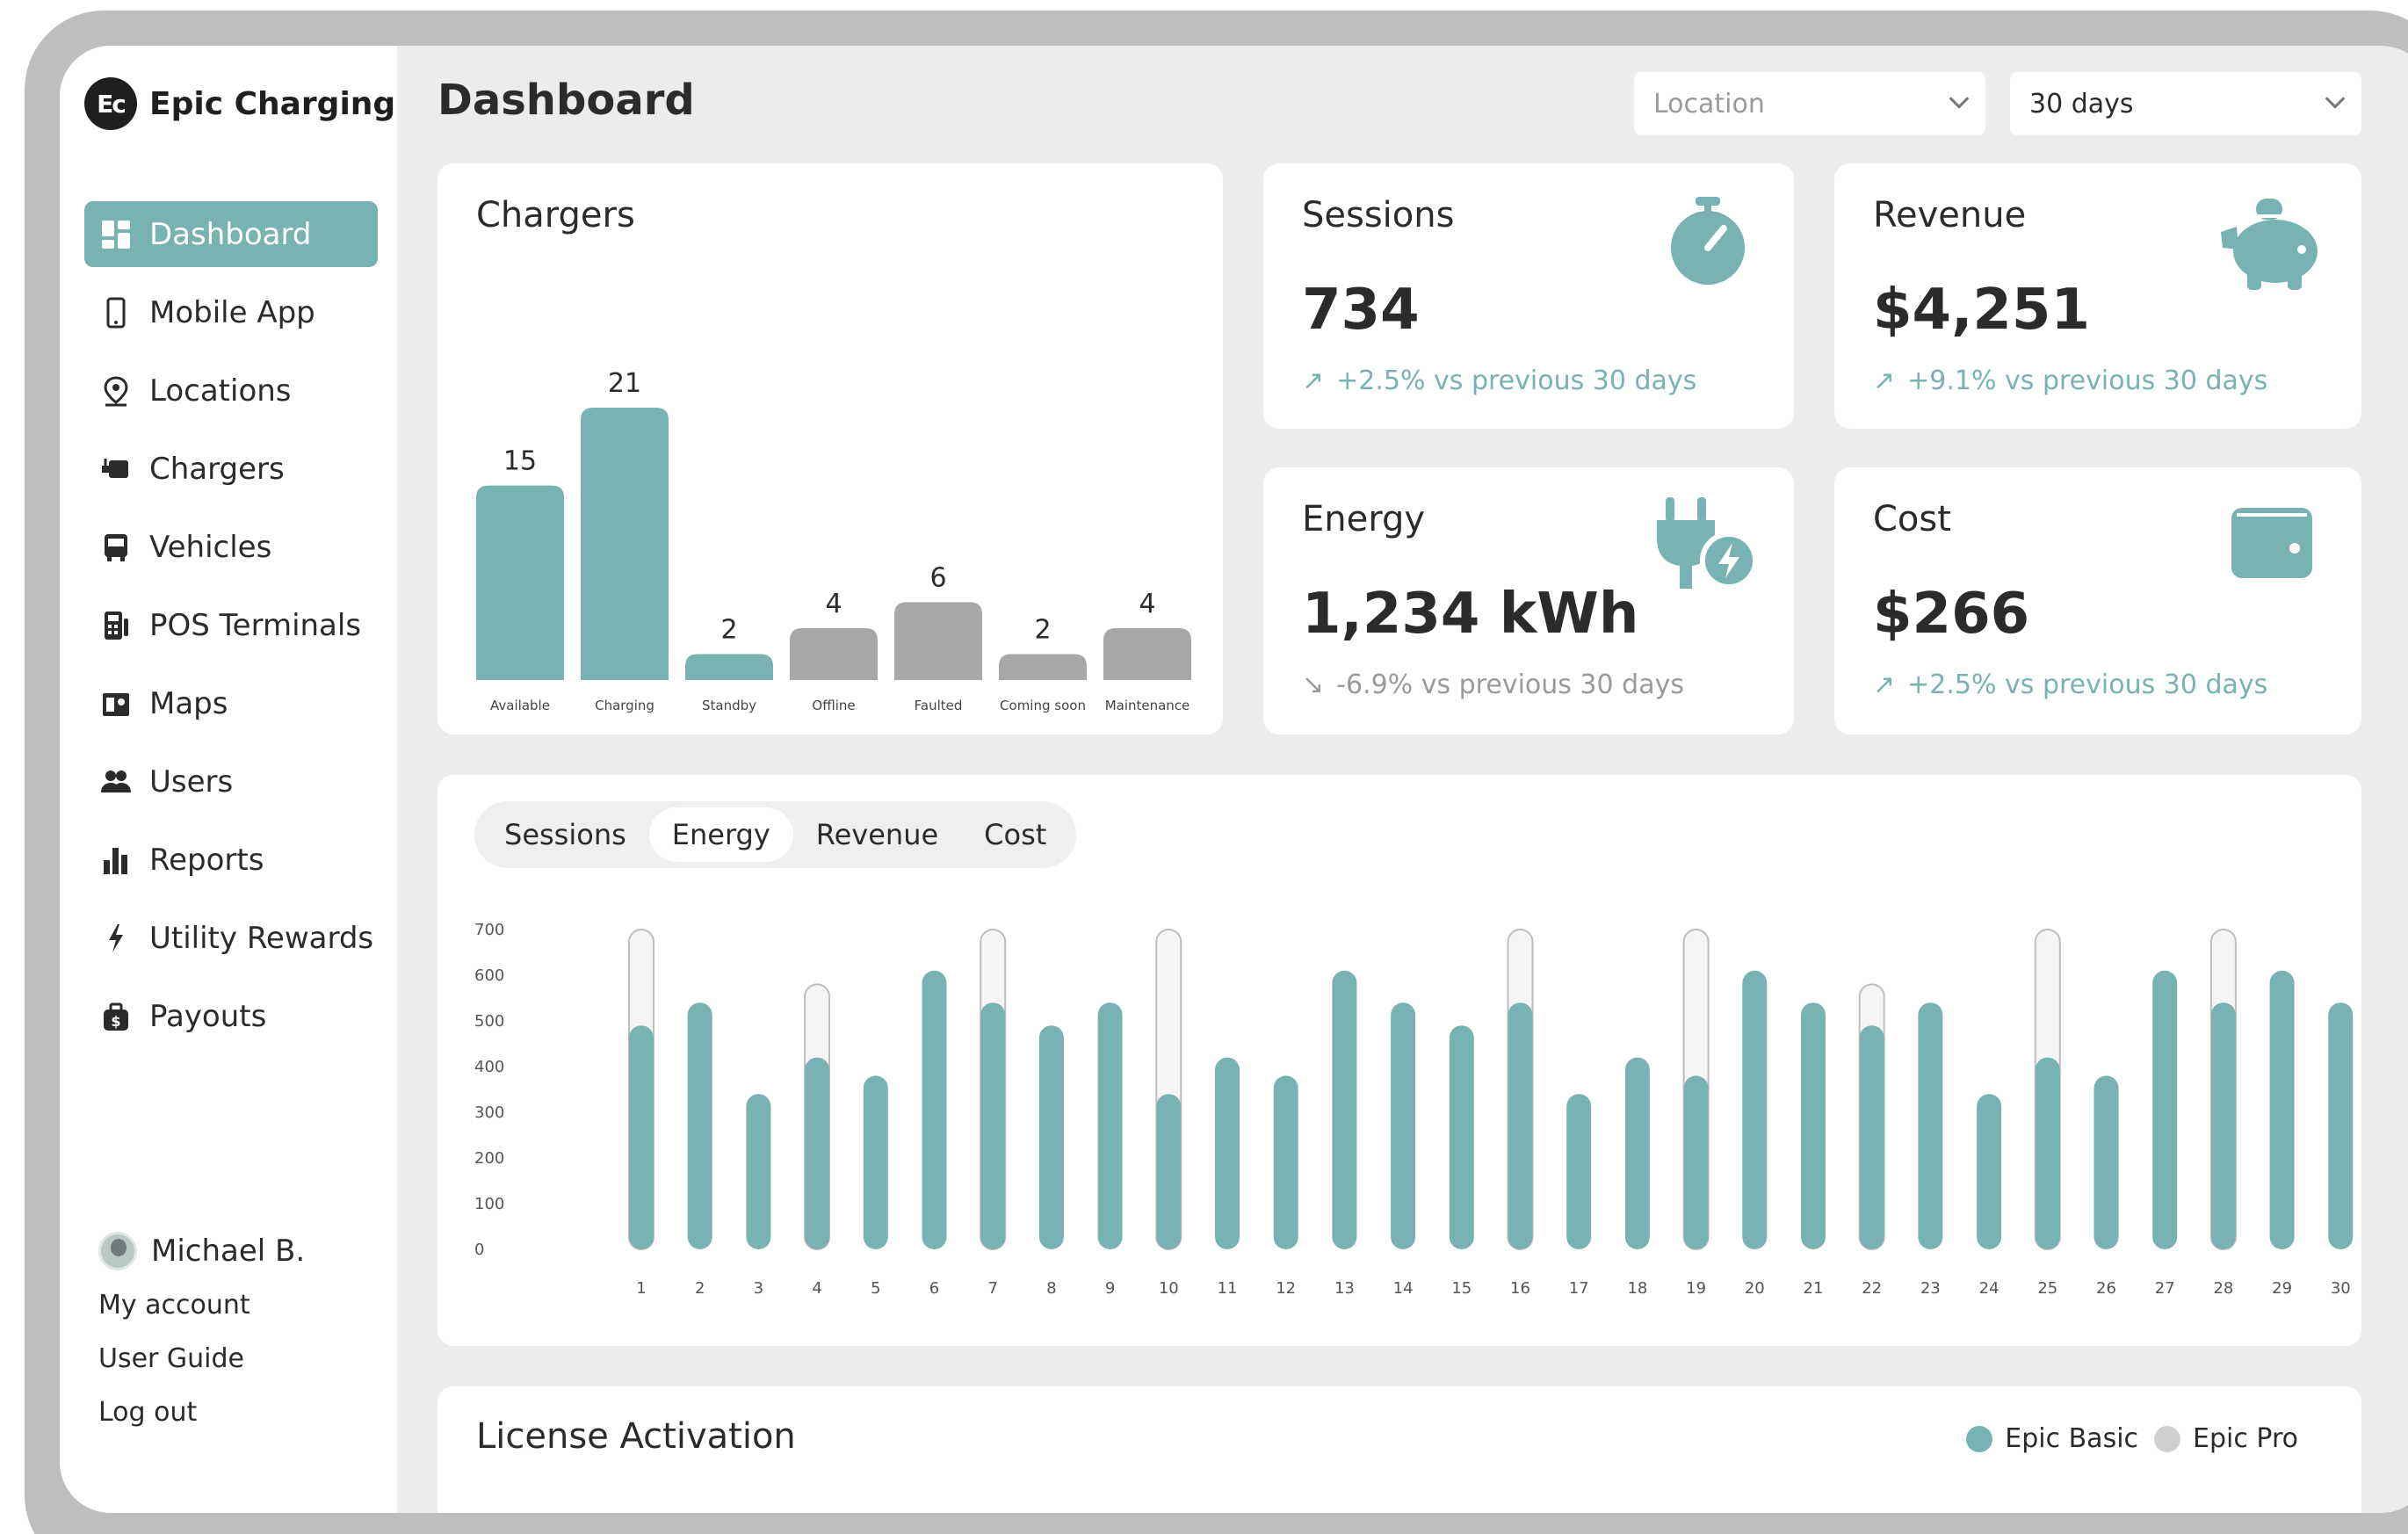  I want to click on y-tick-label: 300, so click(489, 1112).